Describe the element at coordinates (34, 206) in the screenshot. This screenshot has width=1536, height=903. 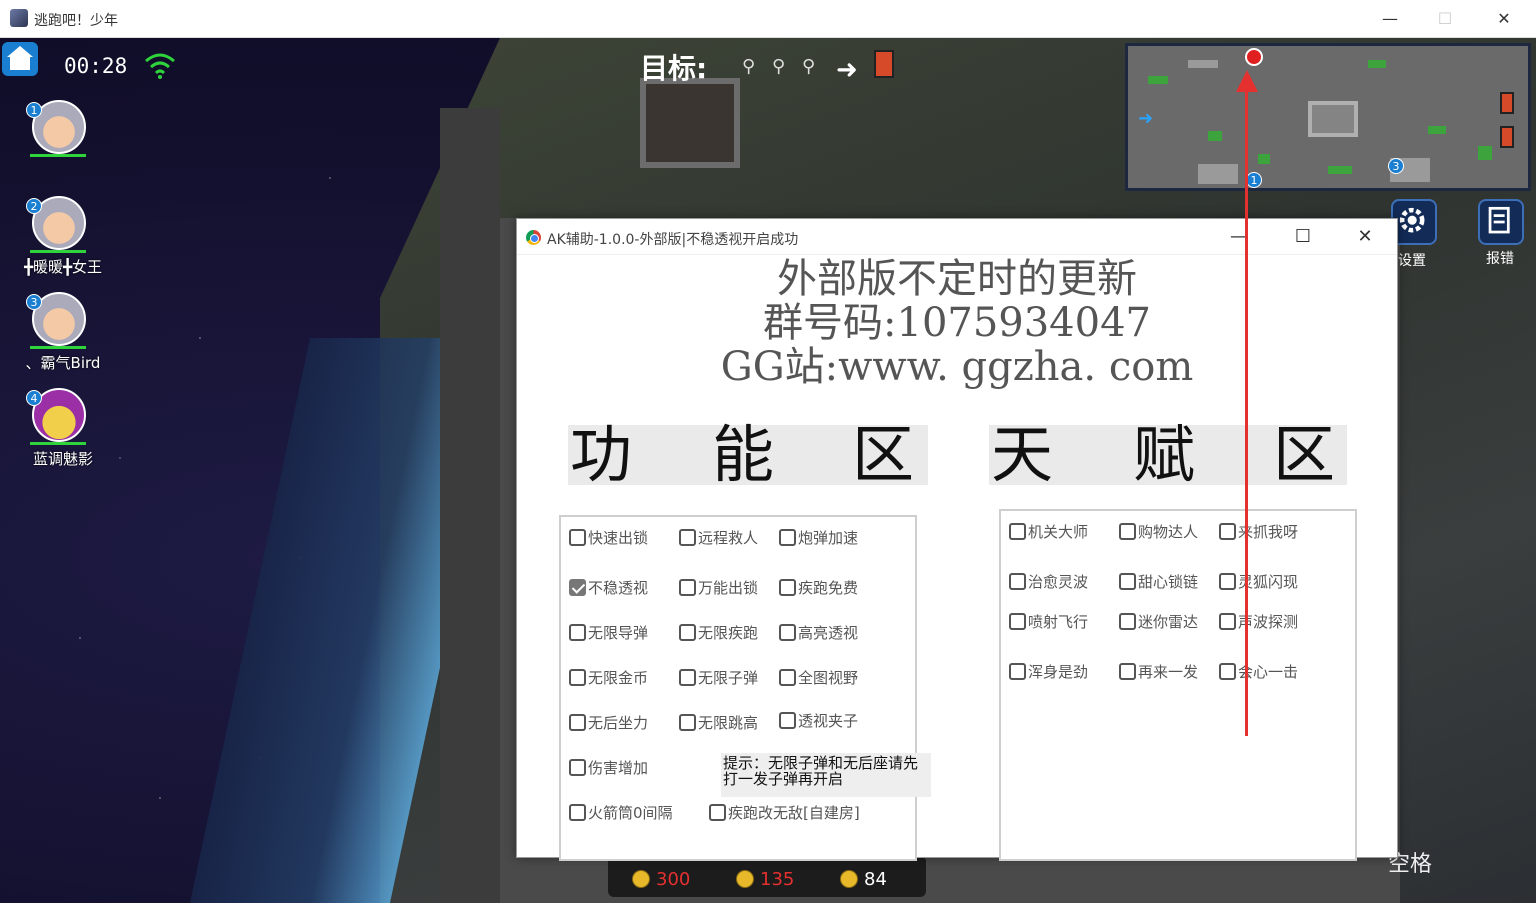
I see `player-index-badge: 2` at that location.